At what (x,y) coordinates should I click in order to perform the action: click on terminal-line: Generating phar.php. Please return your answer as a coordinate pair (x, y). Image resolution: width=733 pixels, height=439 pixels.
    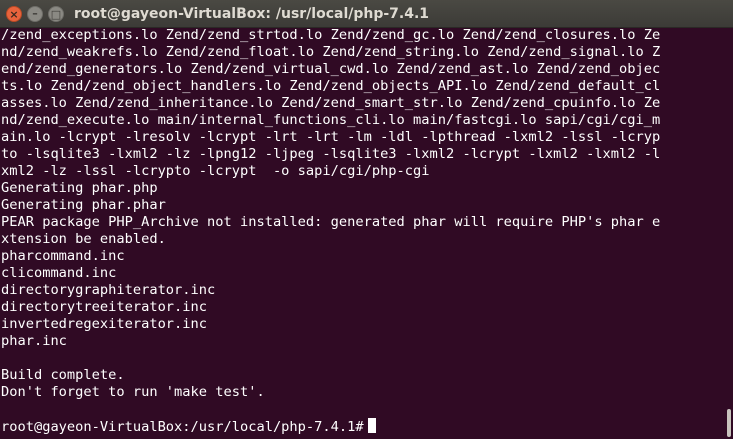
    Looking at the image, I should click on (79, 188).